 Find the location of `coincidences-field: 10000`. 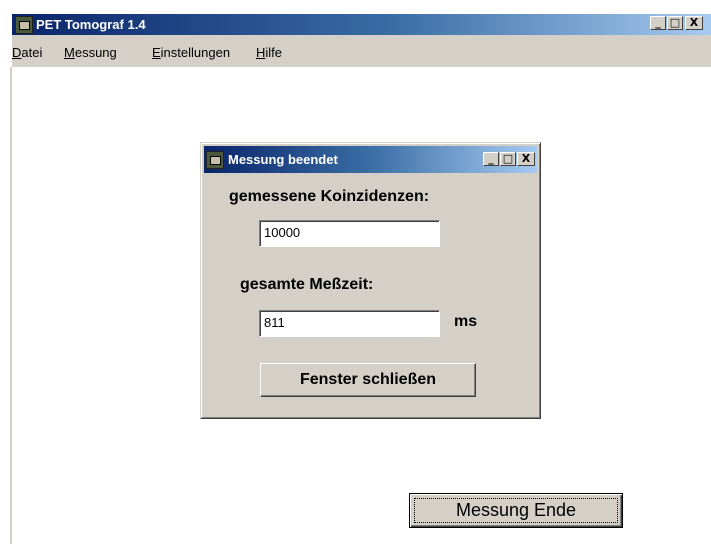

coincidences-field: 10000 is located at coordinates (349, 233).